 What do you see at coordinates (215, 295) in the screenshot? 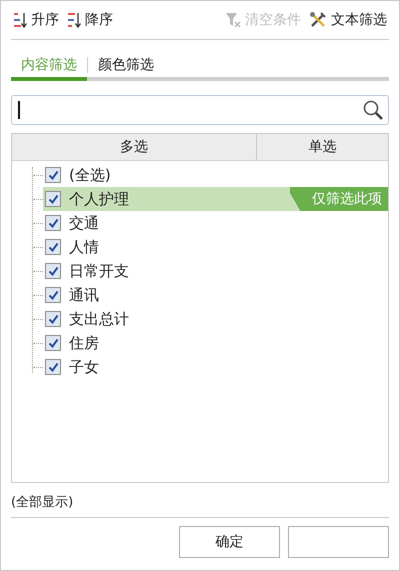
I see `list-item: 通讯` at bounding box center [215, 295].